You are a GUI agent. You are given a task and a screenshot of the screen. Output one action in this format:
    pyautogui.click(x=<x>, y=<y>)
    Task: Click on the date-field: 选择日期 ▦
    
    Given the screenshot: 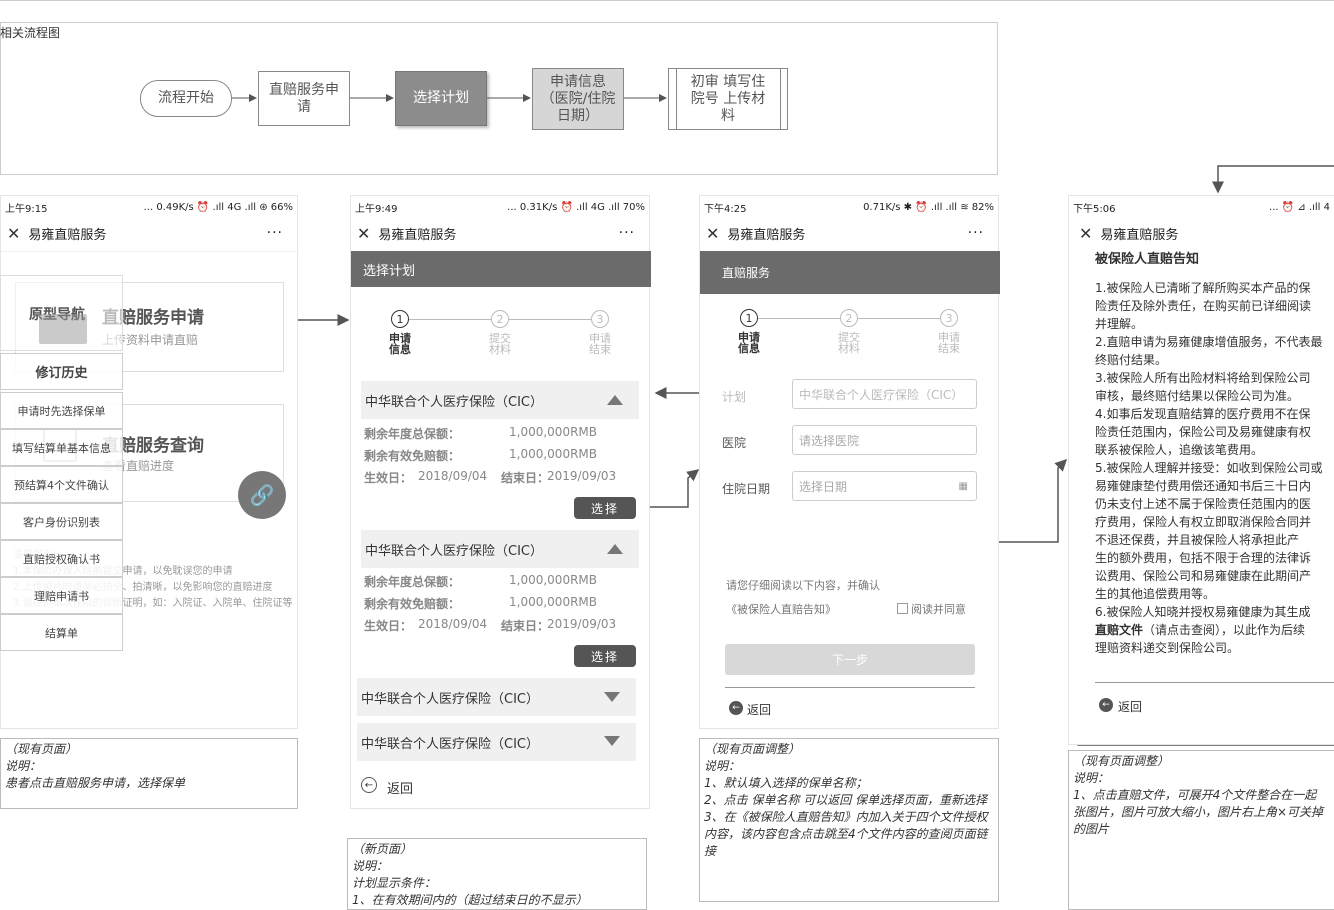 What is the action you would take?
    pyautogui.click(x=884, y=486)
    